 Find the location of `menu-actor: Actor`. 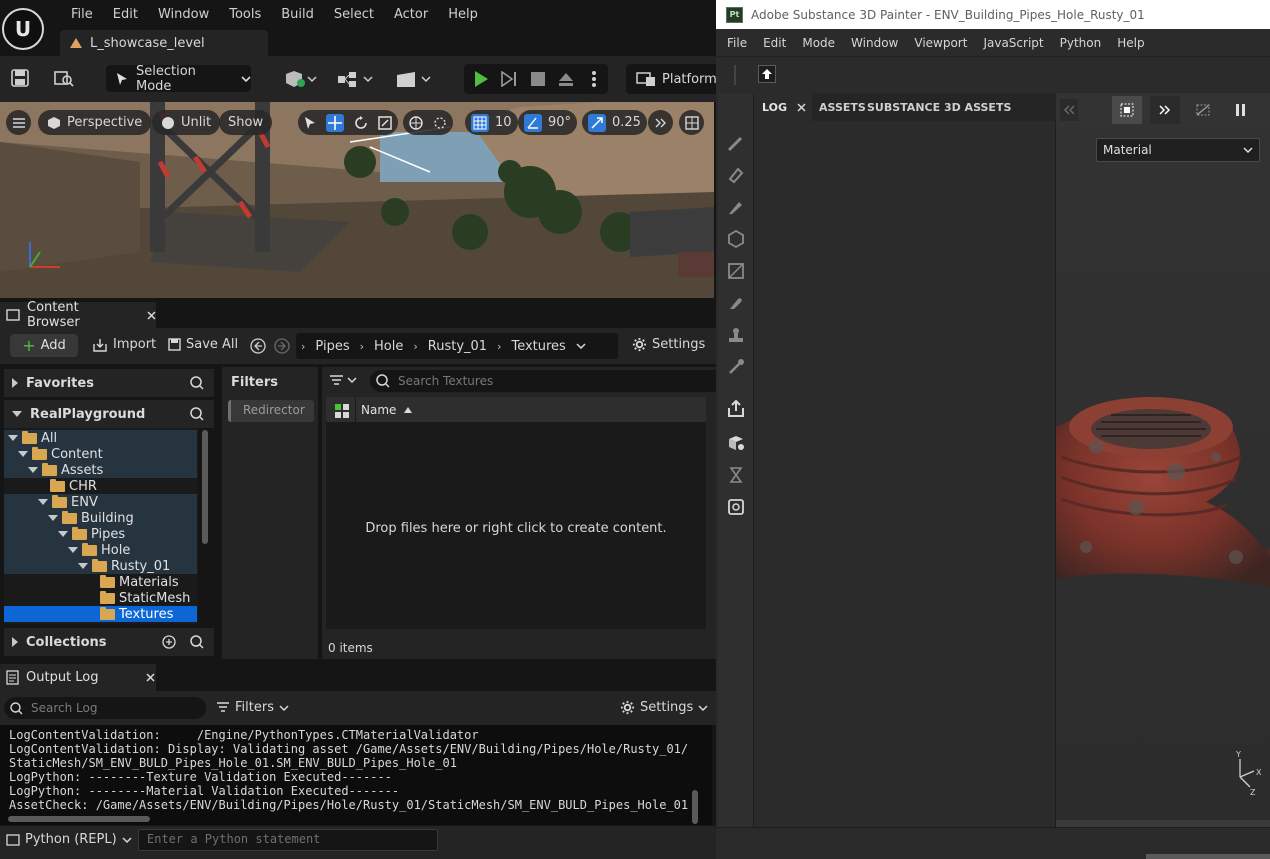

menu-actor: Actor is located at coordinates (411, 15).